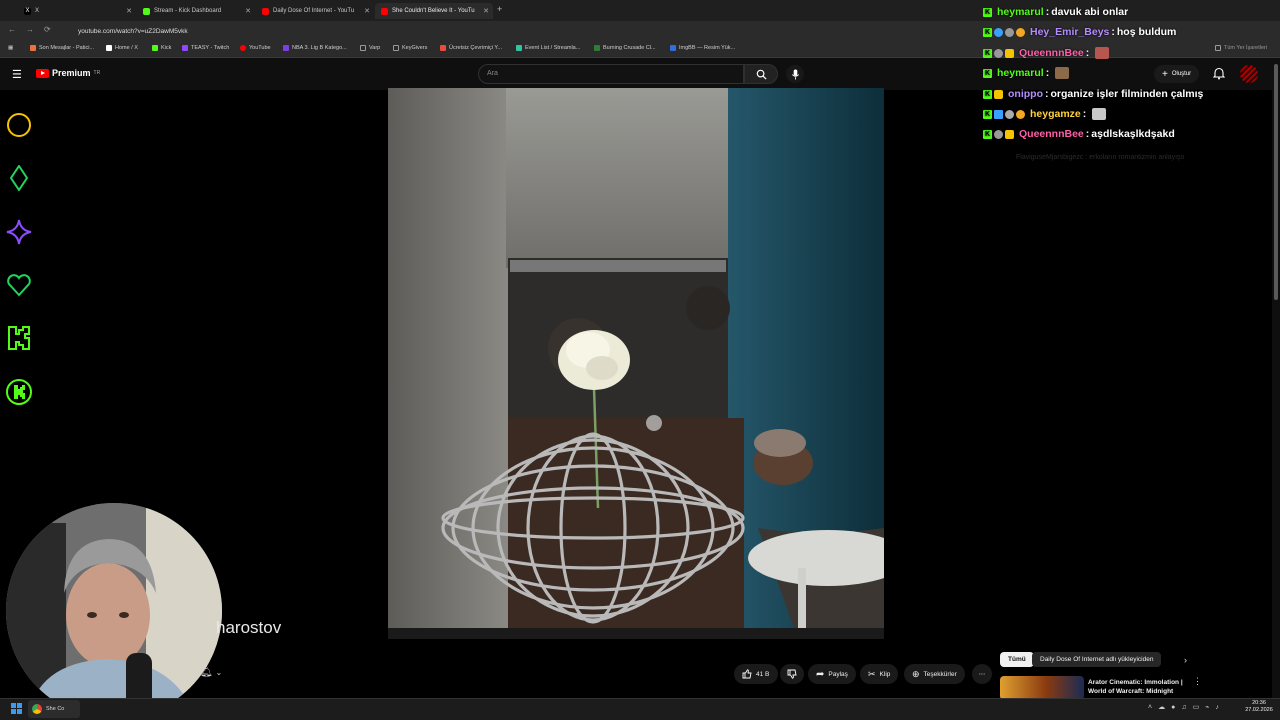  I want to click on create-button: + Oluştur, so click(1177, 74).